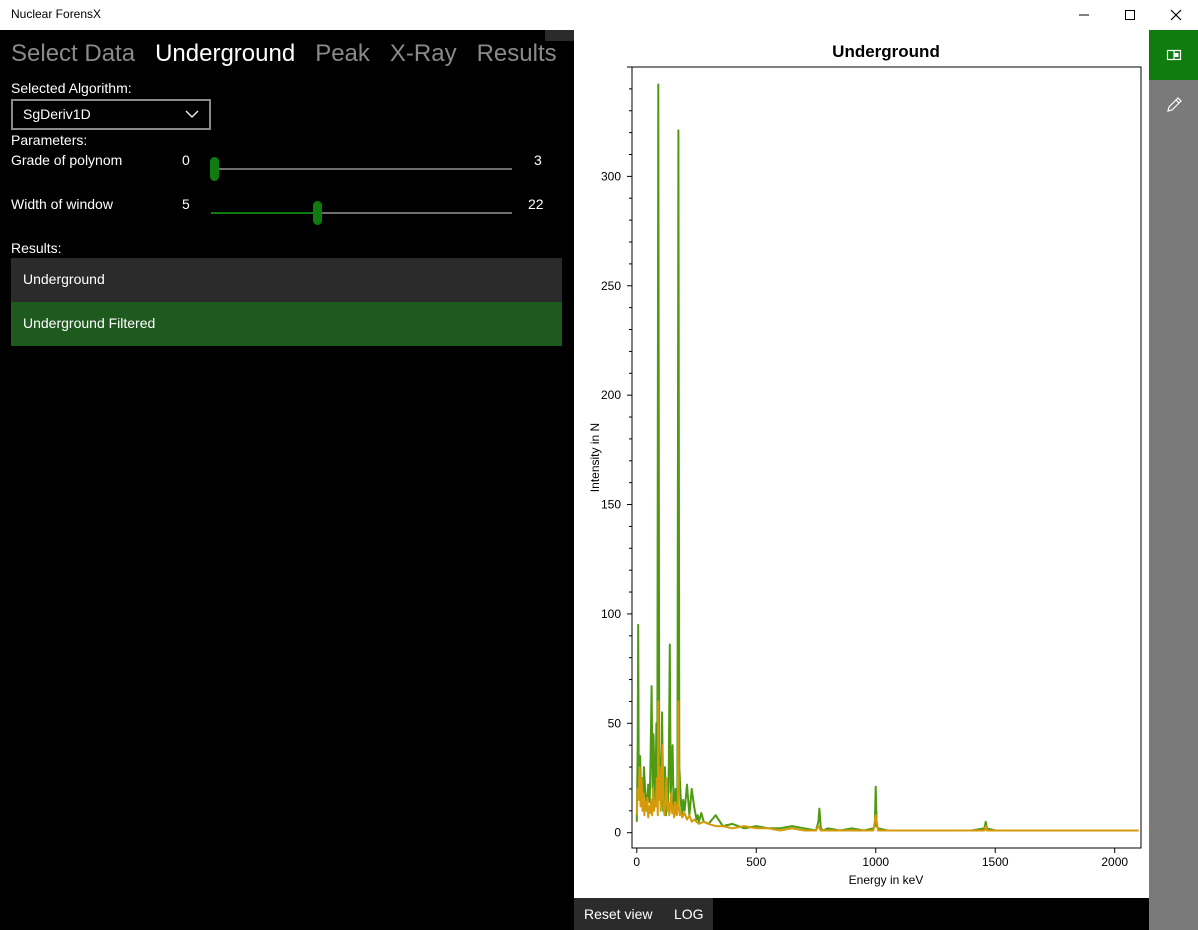  Describe the element at coordinates (886, 51) in the screenshot. I see `chart-title: Underground` at that location.